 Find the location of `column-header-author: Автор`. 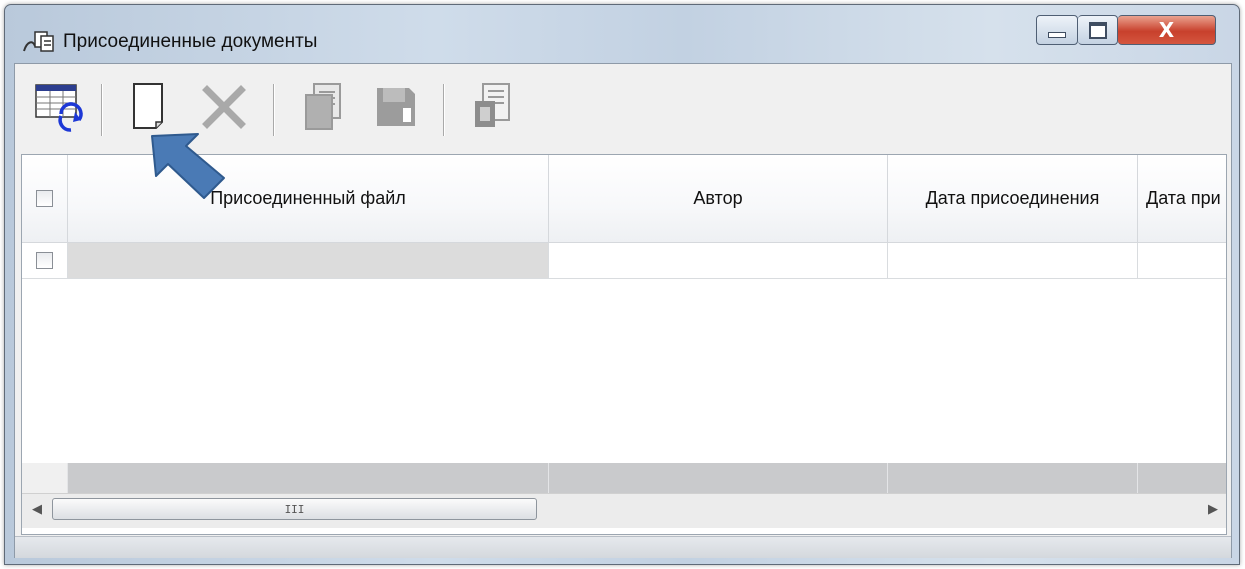

column-header-author: Автор is located at coordinates (718, 199).